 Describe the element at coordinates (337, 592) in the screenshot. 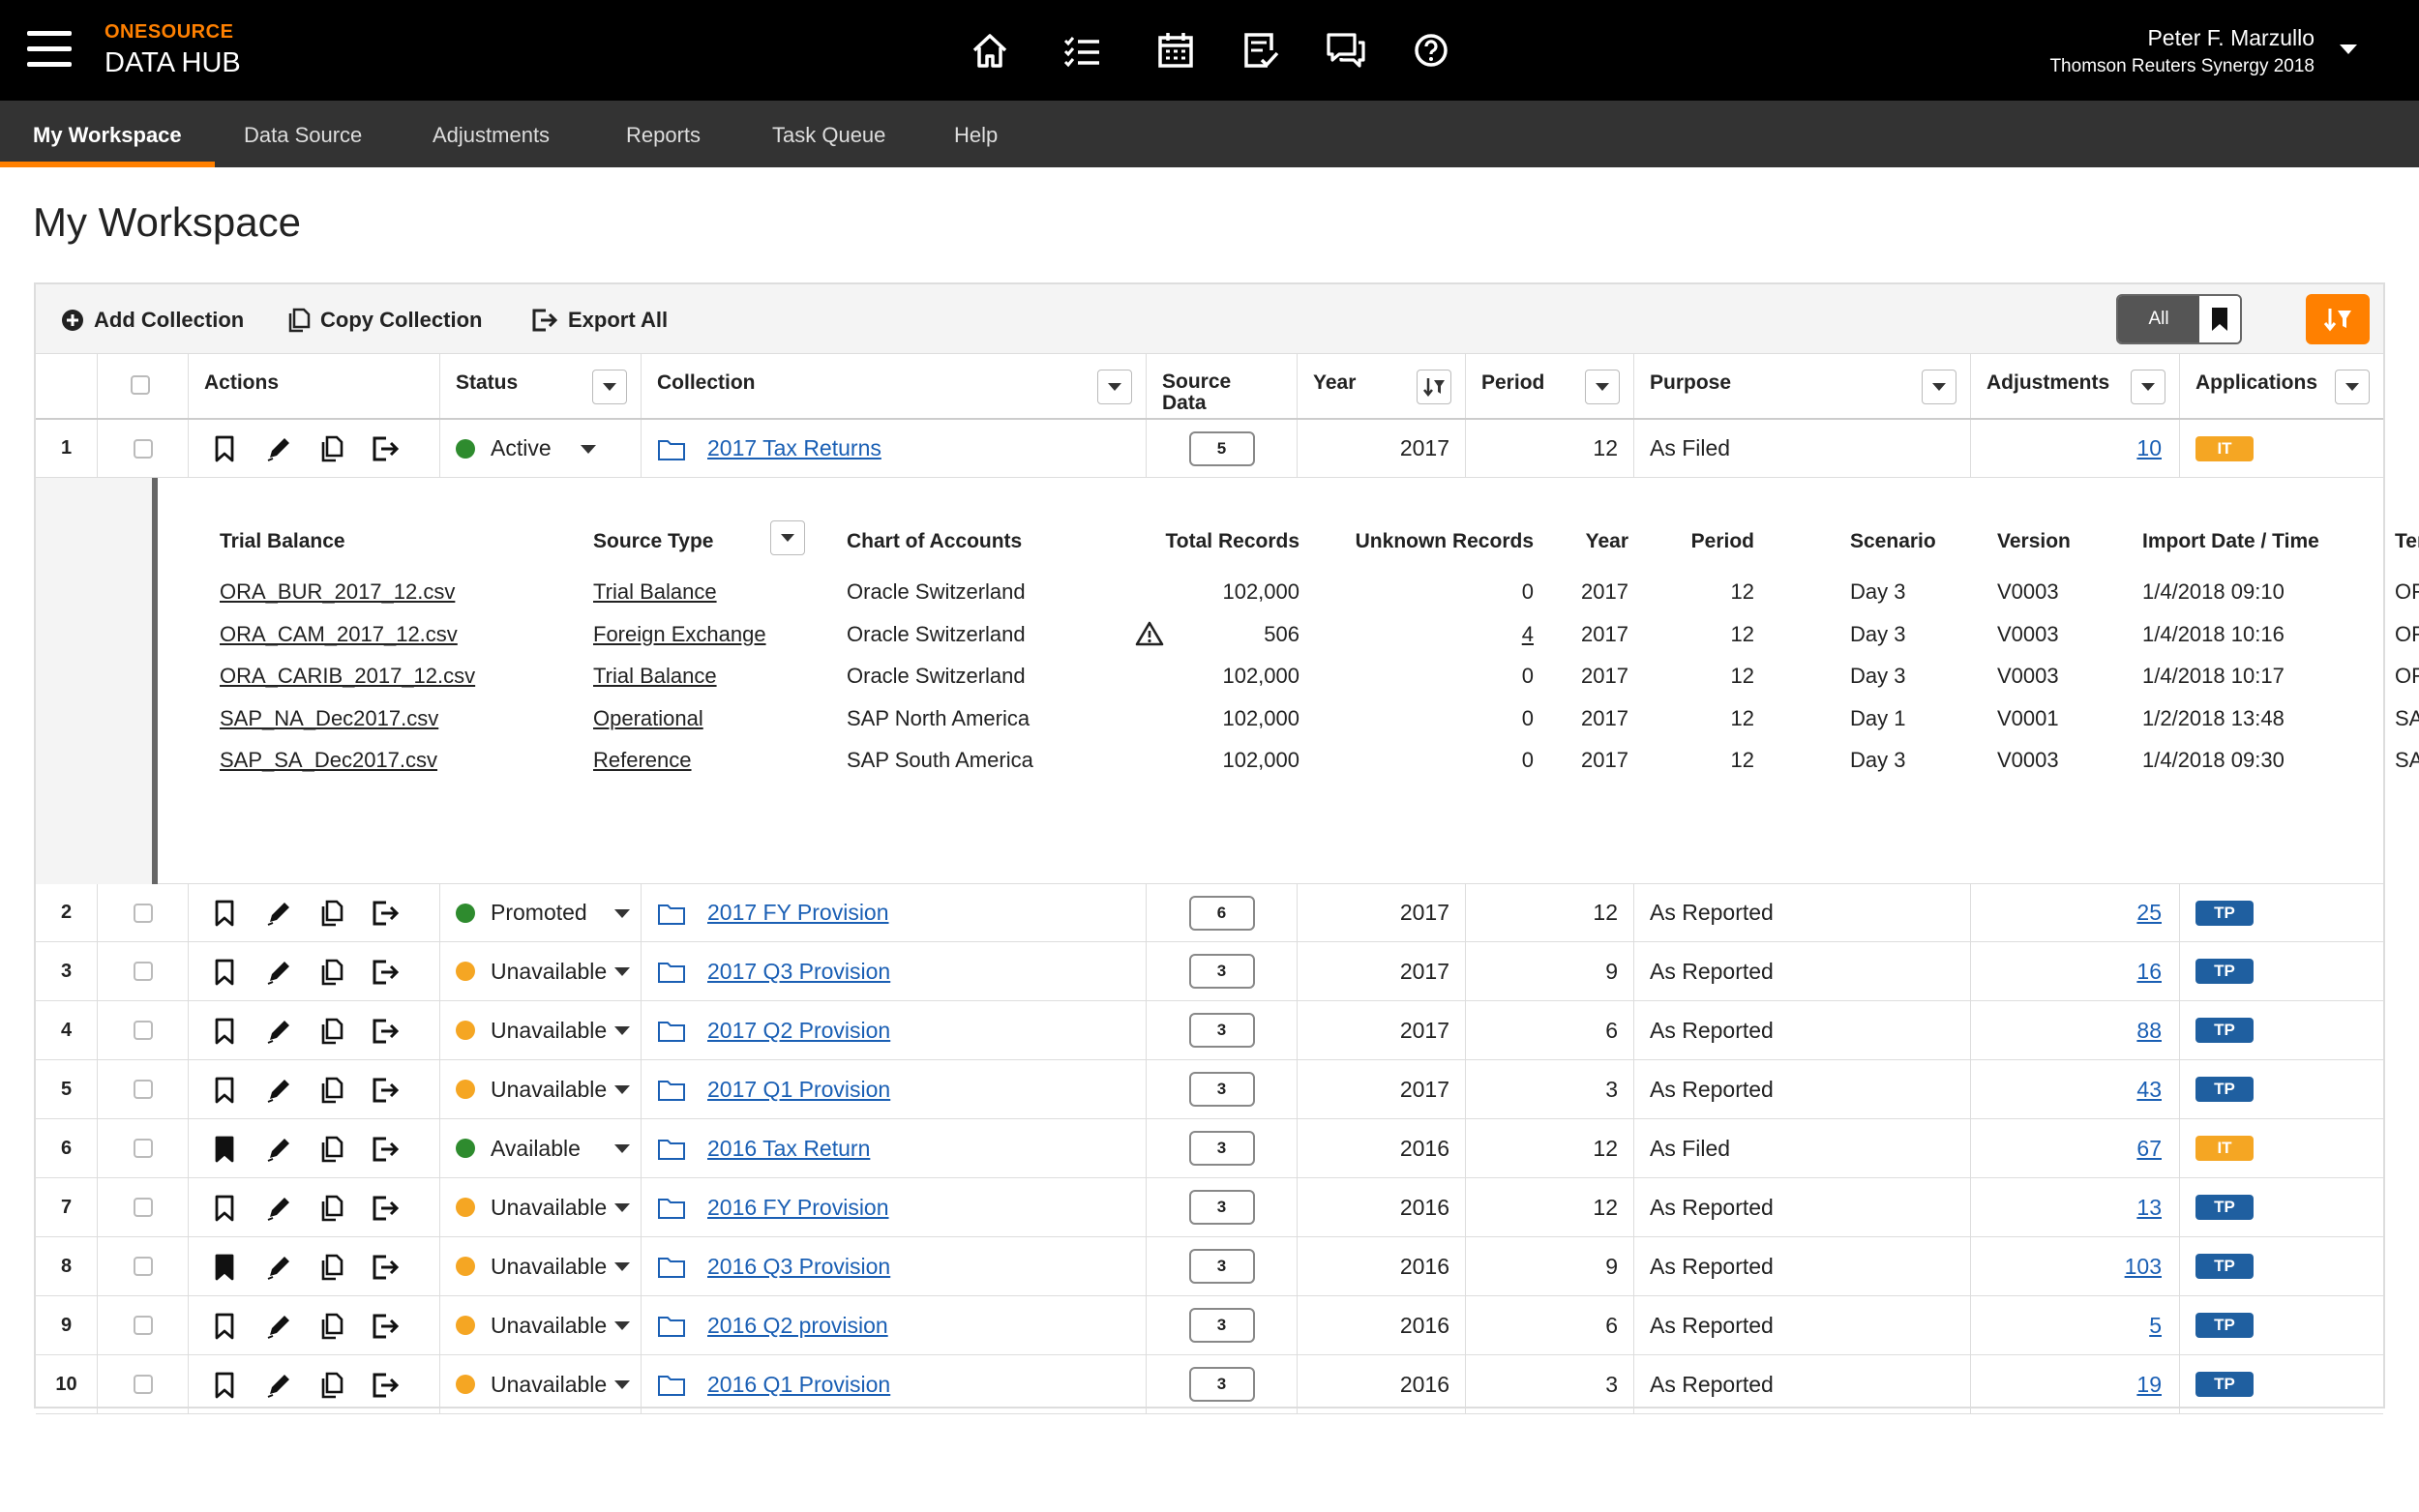

I see `trial-balance-file-link: ORA_BUR_2017_12.csv` at that location.